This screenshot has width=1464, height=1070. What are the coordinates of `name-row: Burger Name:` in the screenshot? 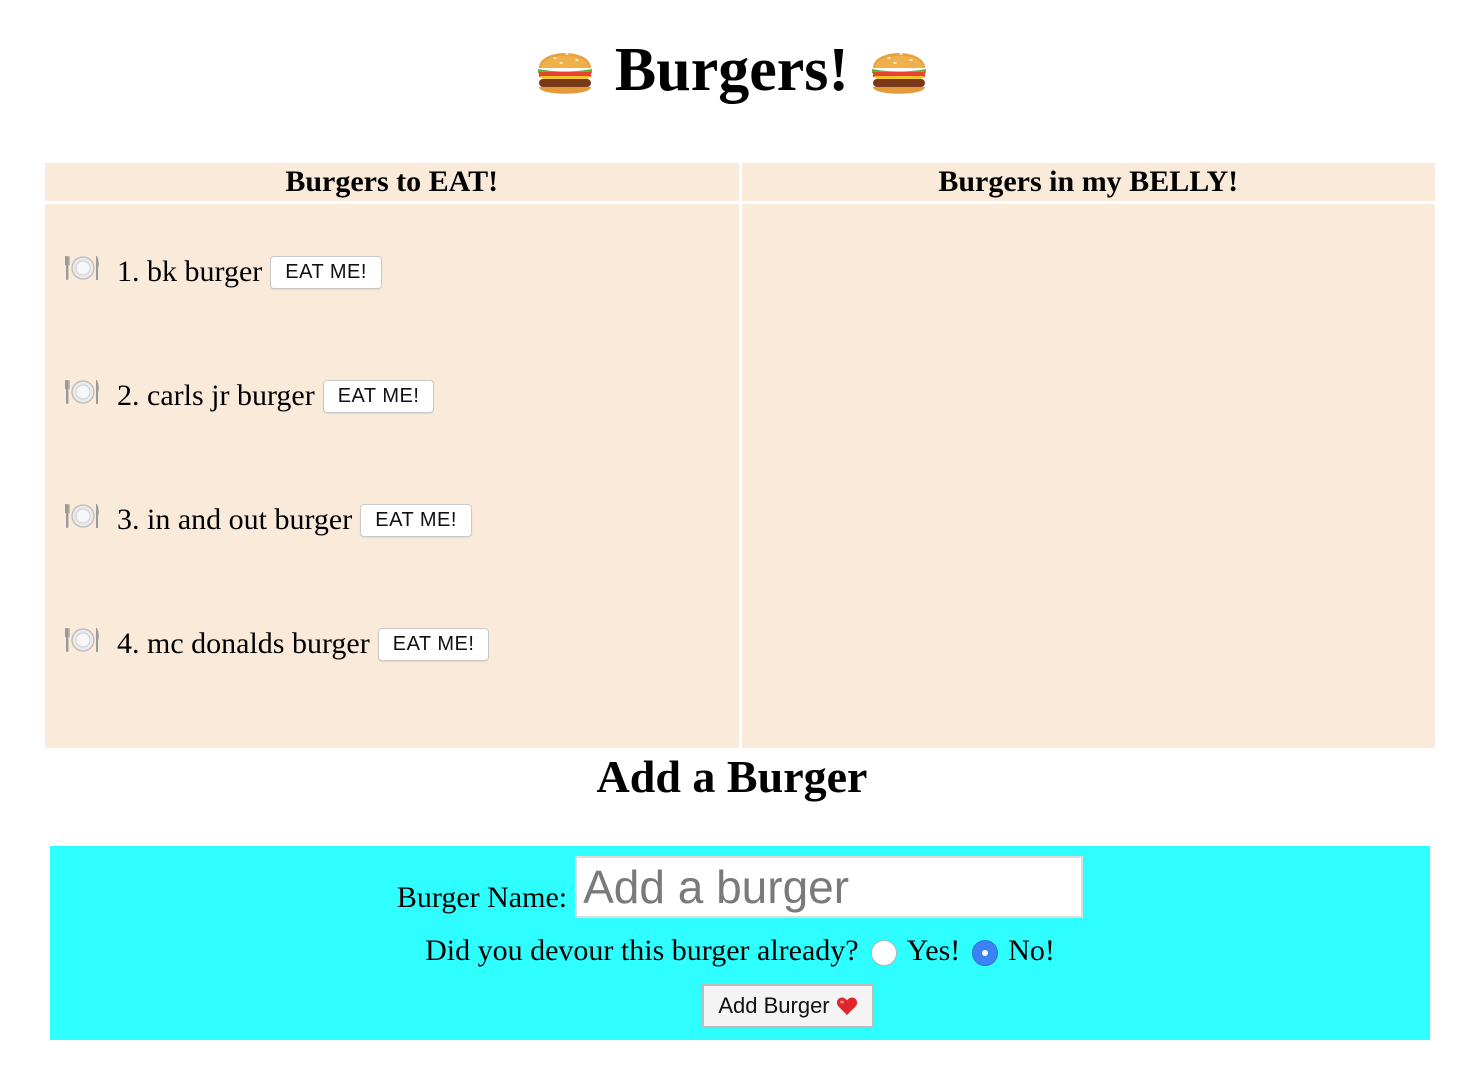 It's located at (740, 887).